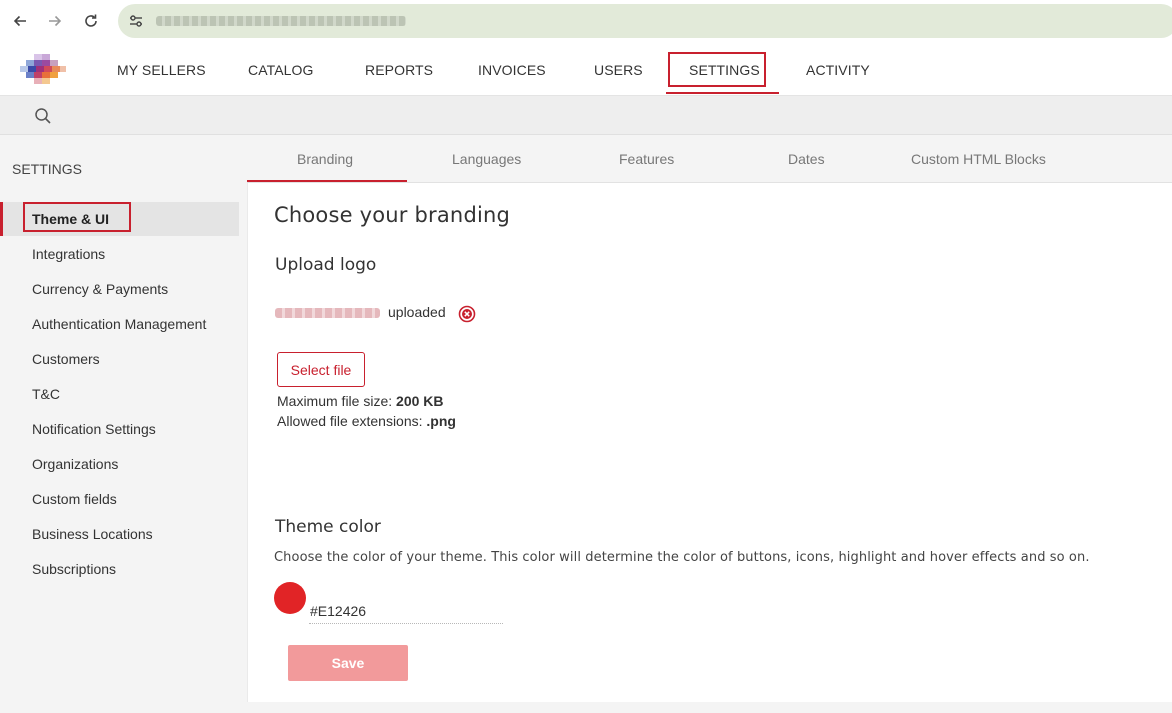 The image size is (1172, 713). Describe the element at coordinates (161, 70) in the screenshot. I see `nav-my-sellers: MY SELLERS` at that location.